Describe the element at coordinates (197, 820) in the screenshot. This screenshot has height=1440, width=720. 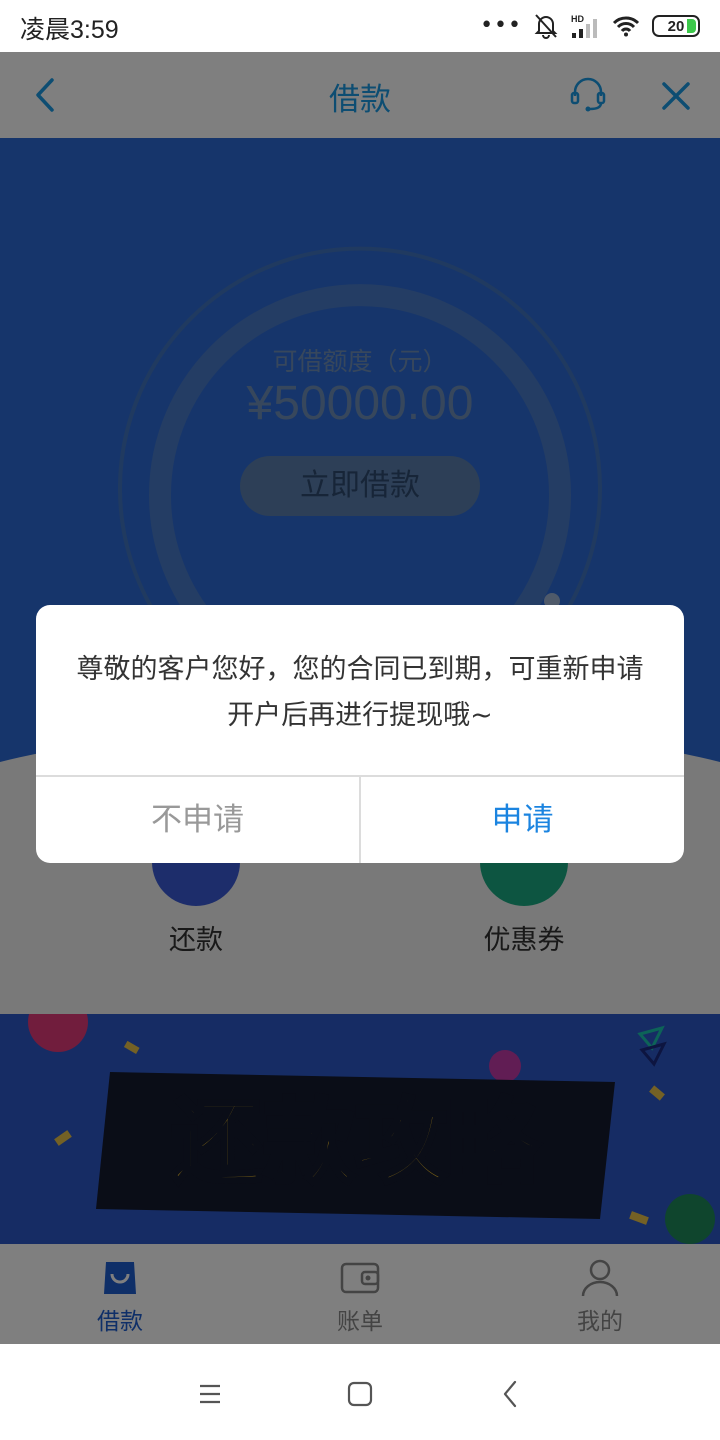
I see `decline-button: 不申请` at that location.